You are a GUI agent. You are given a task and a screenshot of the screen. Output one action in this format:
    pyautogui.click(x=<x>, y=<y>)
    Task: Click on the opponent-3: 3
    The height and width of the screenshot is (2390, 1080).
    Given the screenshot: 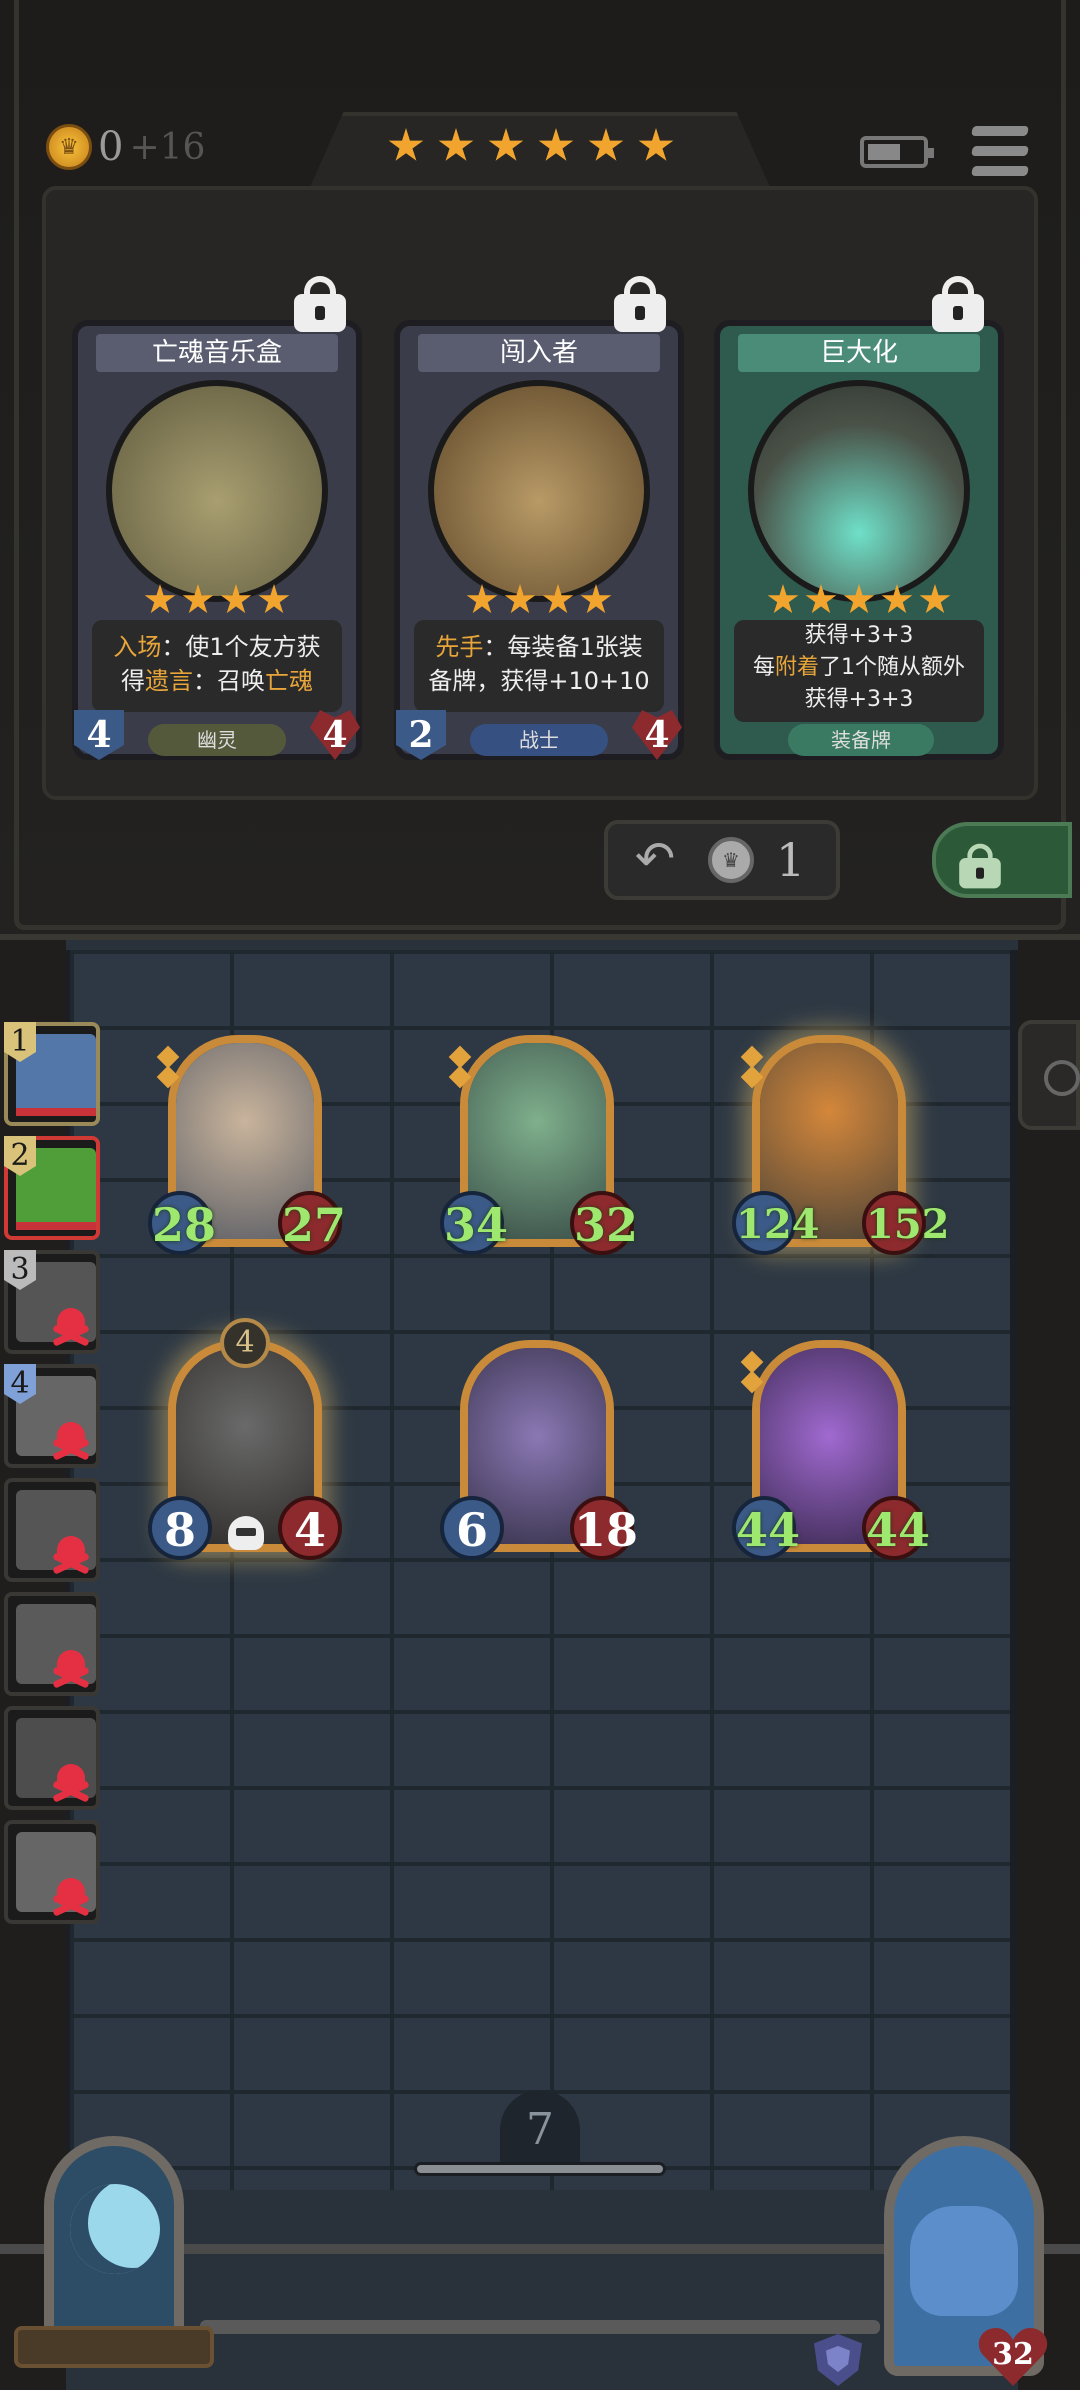 What is the action you would take?
    pyautogui.click(x=52, y=1302)
    